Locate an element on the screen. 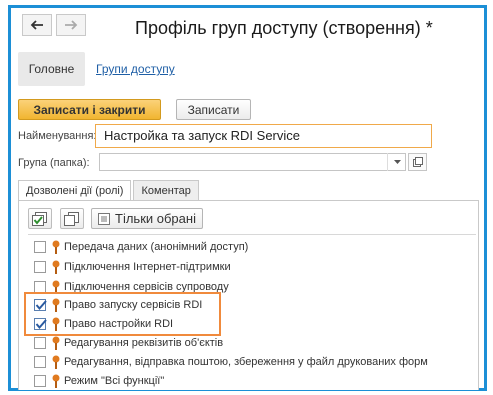 This screenshot has width=493, height=395. name-value: Настройка та запуск RDI Service is located at coordinates (202, 135).